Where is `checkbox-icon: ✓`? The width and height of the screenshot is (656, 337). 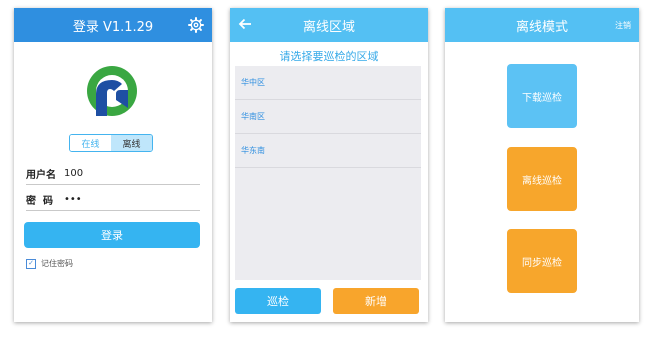
checkbox-icon: ✓ is located at coordinates (31, 263).